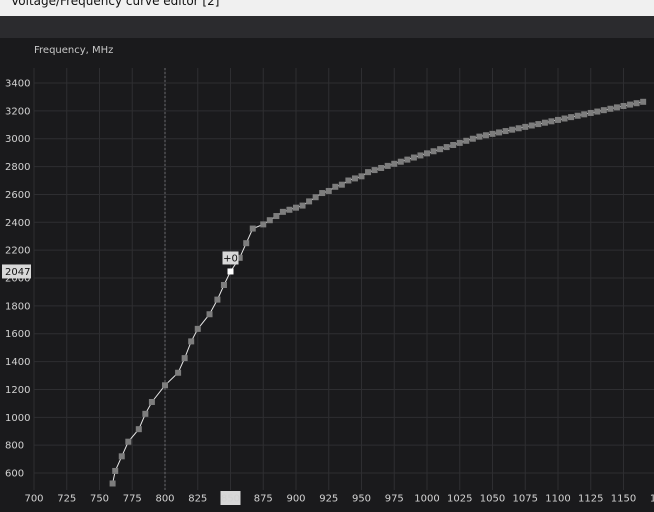 The width and height of the screenshot is (654, 512). I want to click on selected-point-layer: +0 2047, so click(120, 265).